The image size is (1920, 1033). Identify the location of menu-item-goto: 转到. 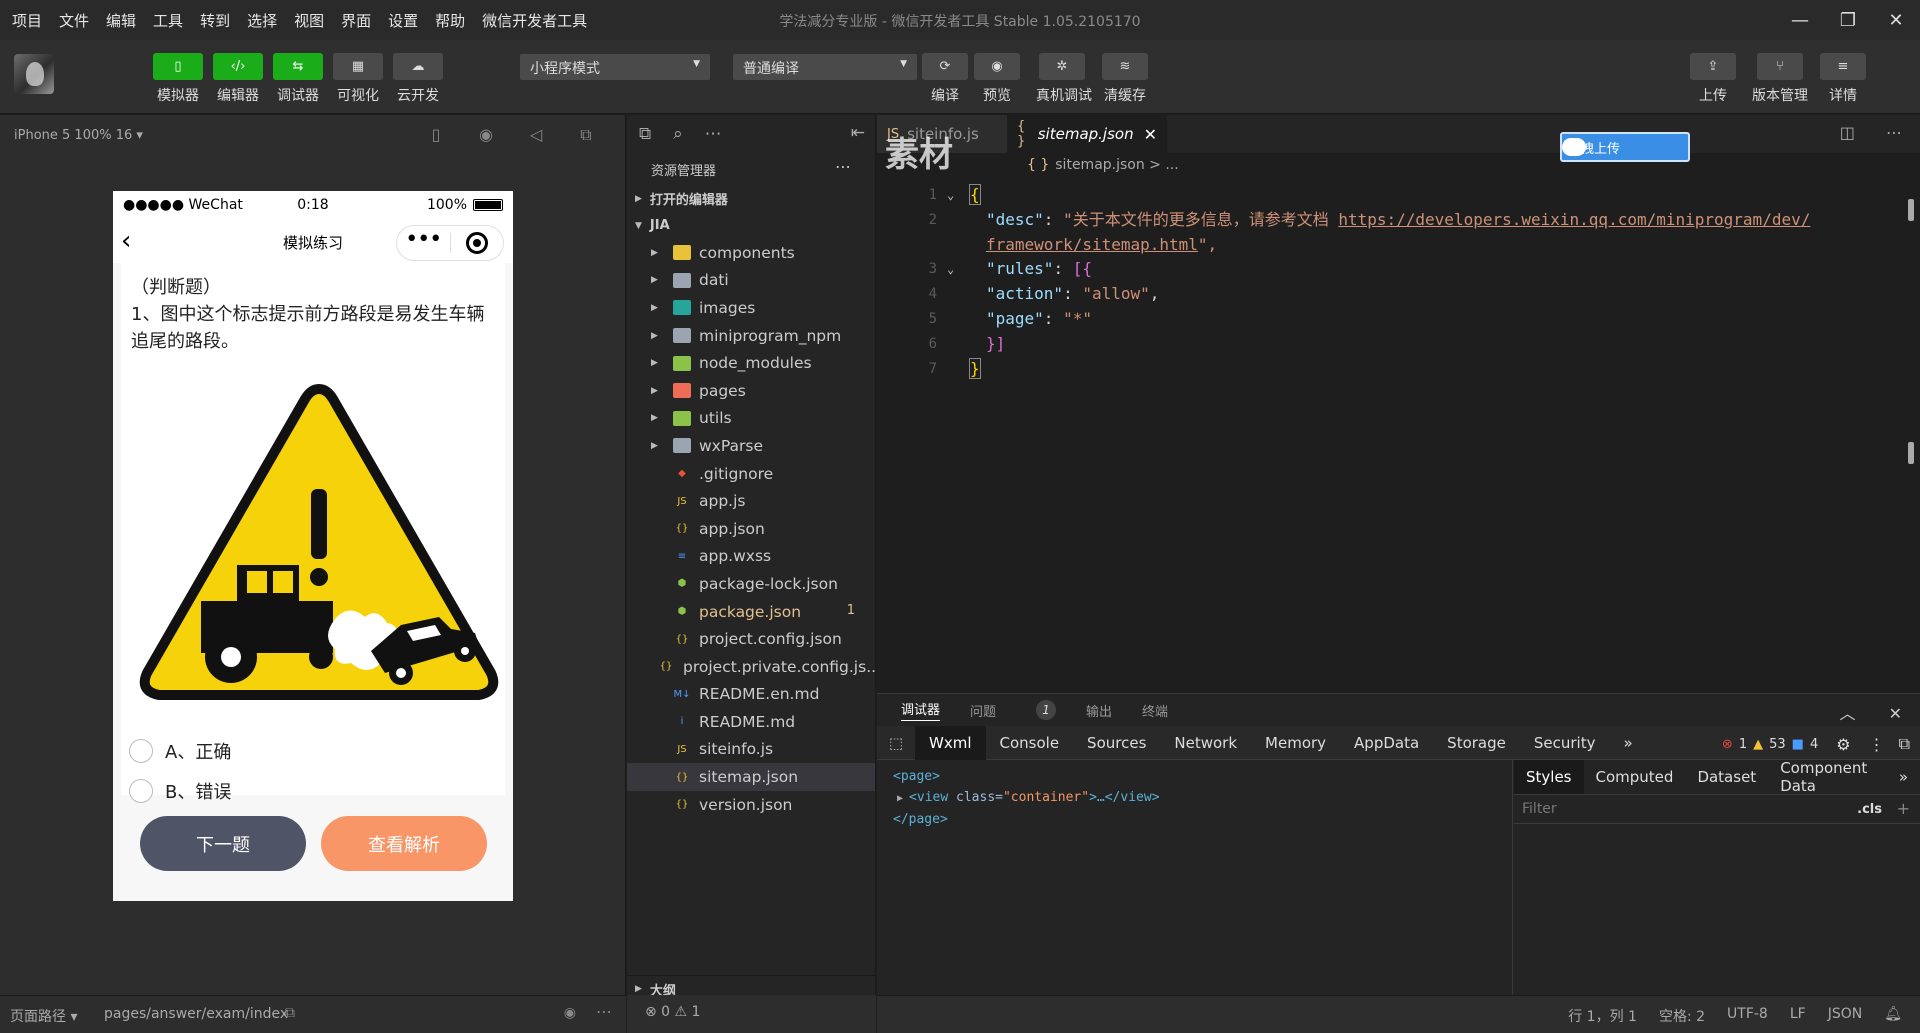
(215, 20).